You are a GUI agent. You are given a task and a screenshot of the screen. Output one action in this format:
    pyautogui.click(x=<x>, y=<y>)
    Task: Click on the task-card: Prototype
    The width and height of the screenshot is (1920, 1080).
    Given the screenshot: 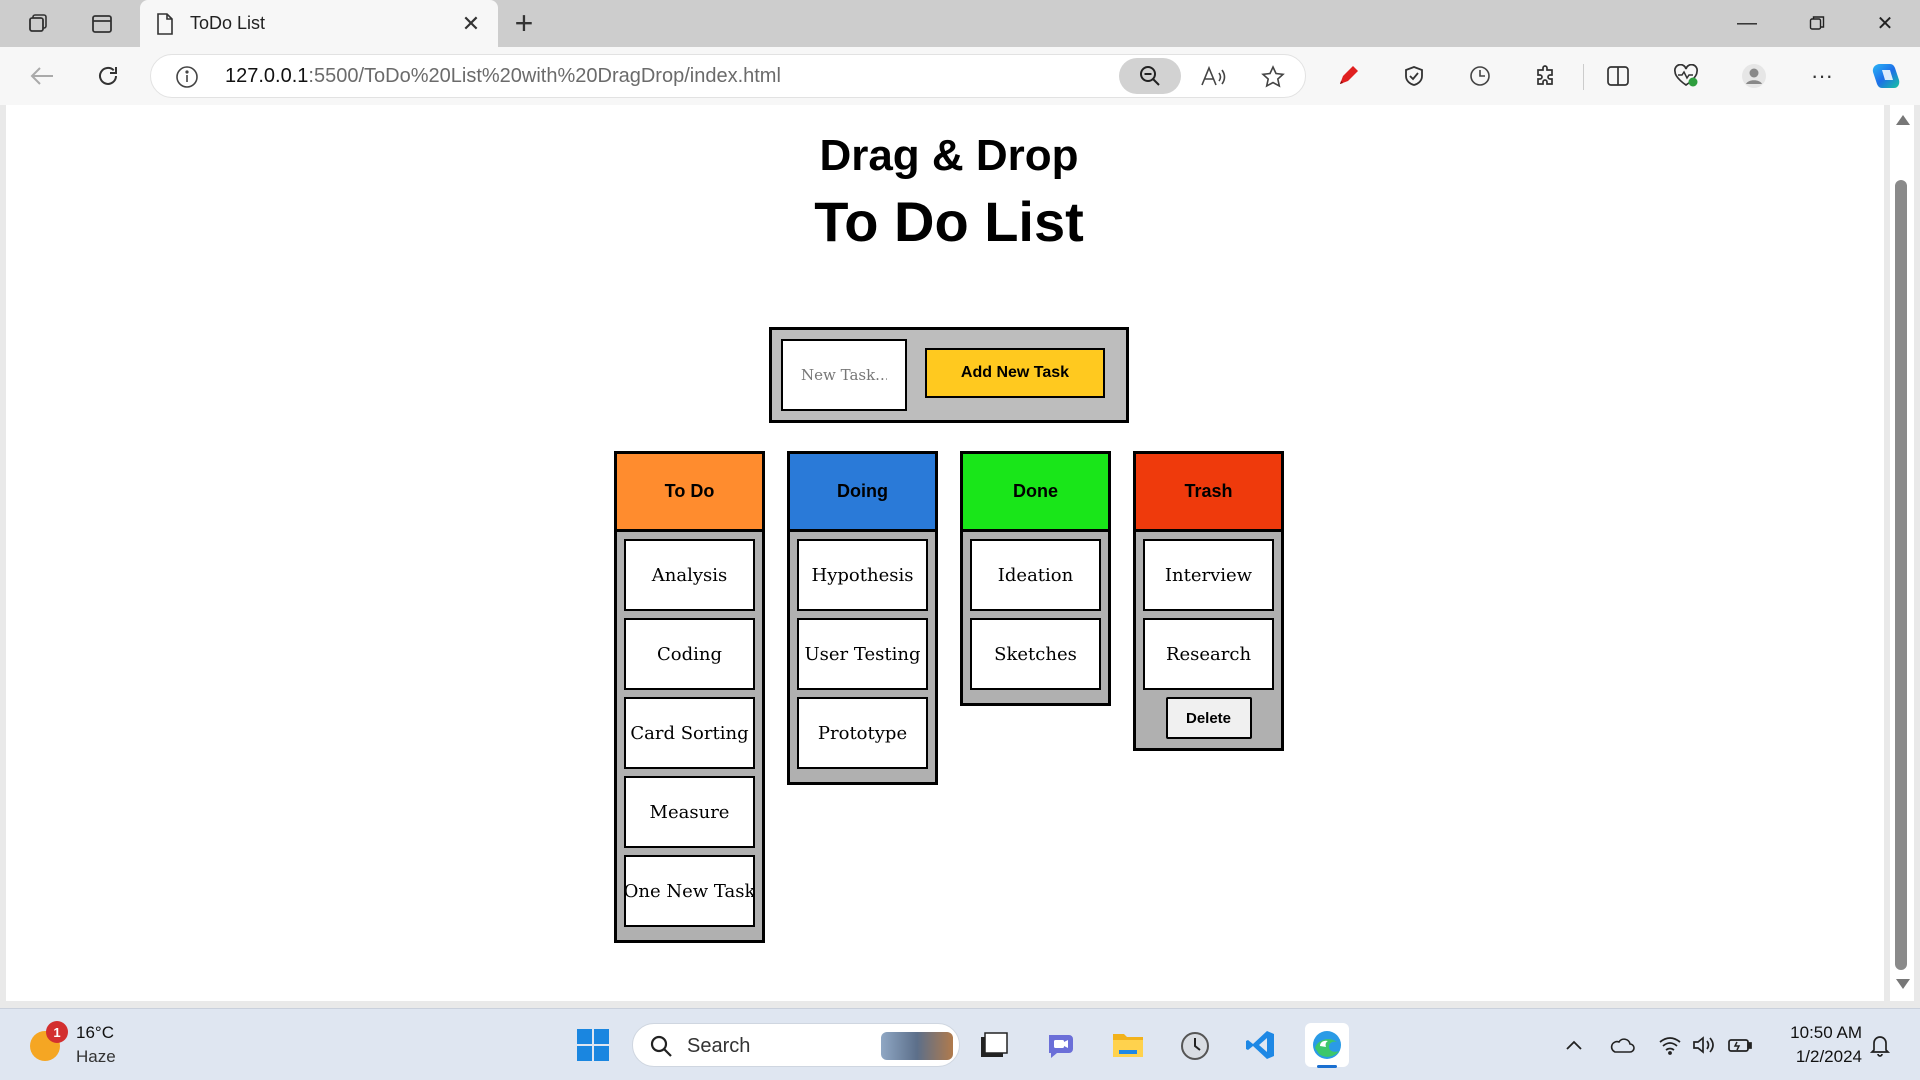 What is the action you would take?
    pyautogui.click(x=862, y=733)
    